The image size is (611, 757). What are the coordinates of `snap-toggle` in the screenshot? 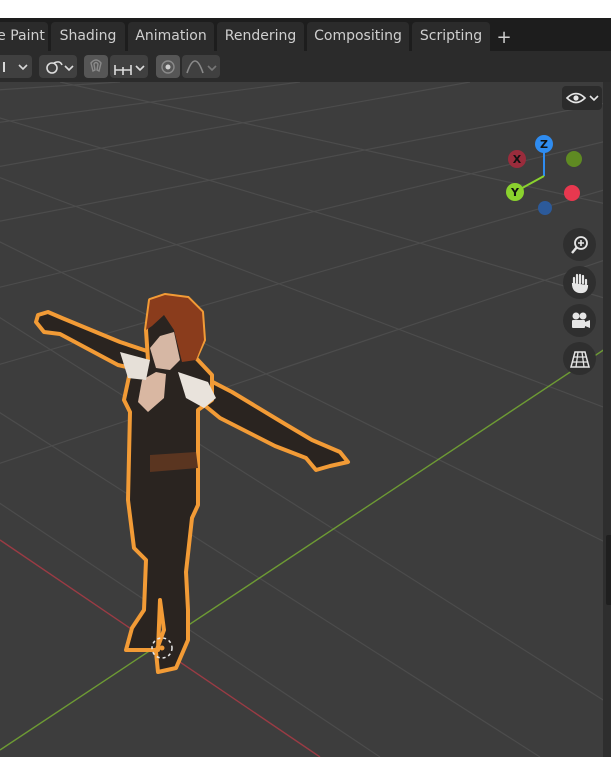 It's located at (96, 66).